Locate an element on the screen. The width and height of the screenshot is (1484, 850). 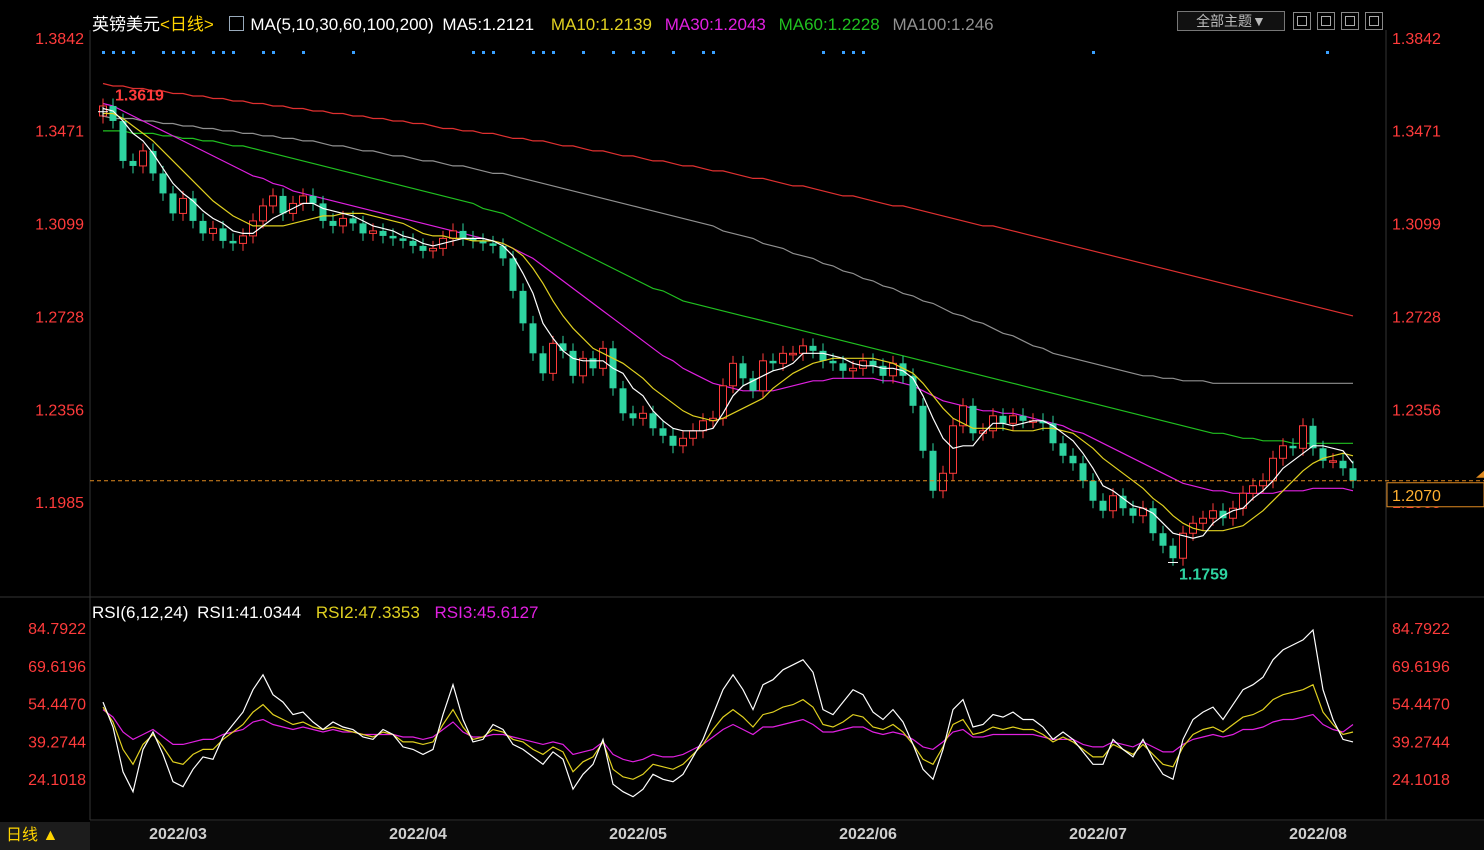
date-tick: 2022/04 is located at coordinates (418, 834).